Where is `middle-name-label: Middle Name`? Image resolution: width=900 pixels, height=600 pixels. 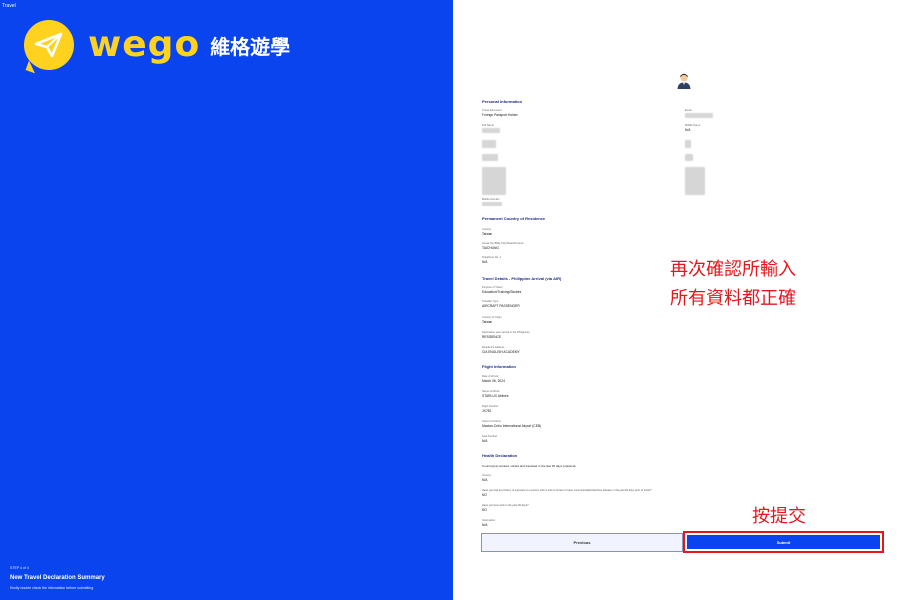 middle-name-label: Middle Name is located at coordinates (693, 125).